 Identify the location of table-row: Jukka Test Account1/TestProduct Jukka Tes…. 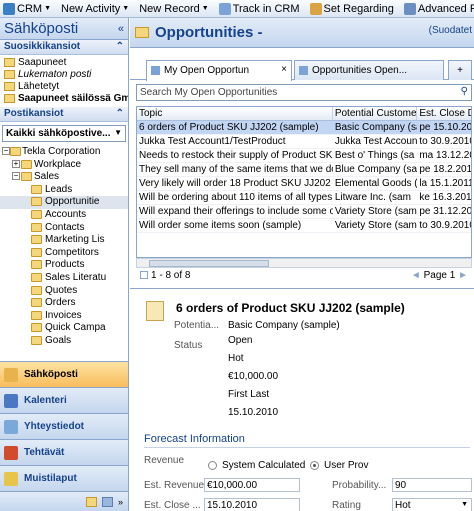
(304, 142).